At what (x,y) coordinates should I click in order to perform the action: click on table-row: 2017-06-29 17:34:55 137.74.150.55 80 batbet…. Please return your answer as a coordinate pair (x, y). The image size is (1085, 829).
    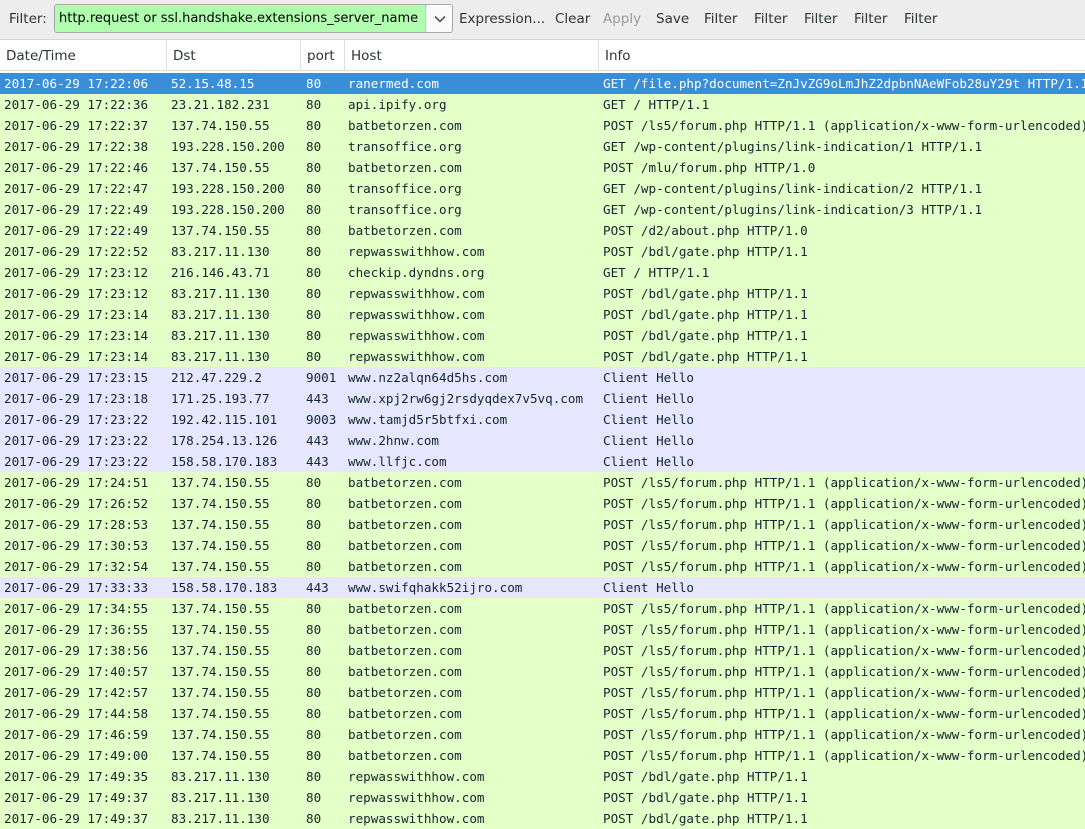
    Looking at the image, I should click on (542, 608).